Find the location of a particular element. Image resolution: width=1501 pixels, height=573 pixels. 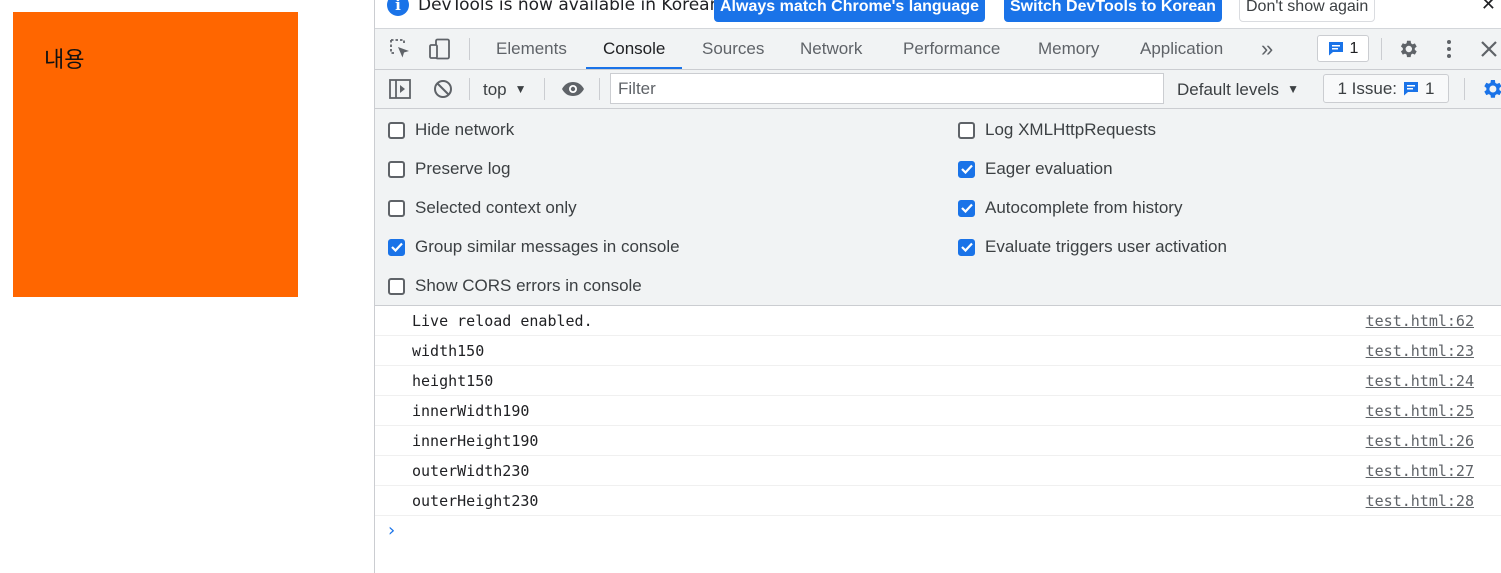

console-message-source-link: test.html:28 is located at coordinates (1420, 501).